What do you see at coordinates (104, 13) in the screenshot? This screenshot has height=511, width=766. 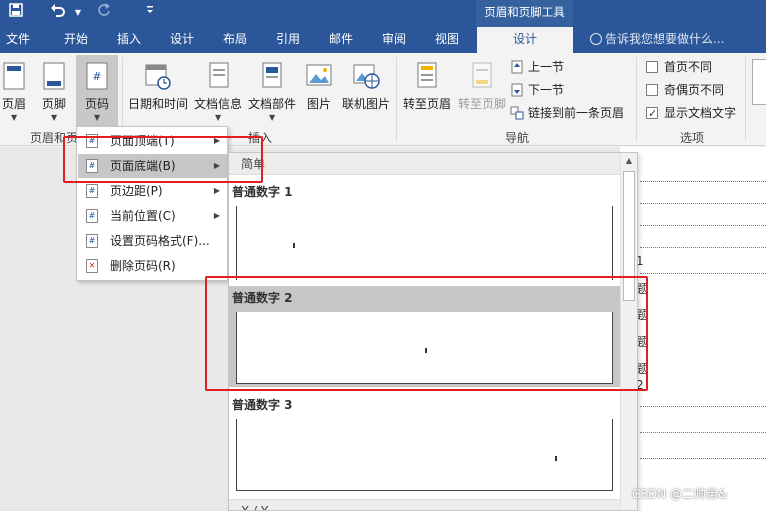 I see `redo-icon` at bounding box center [104, 13].